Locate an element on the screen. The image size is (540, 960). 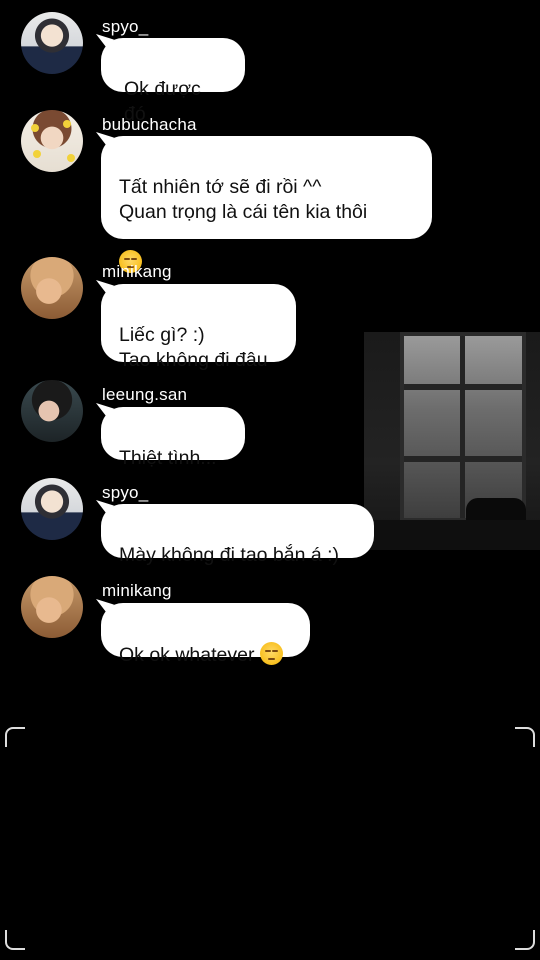
message-text: Liếc gì? :) Tao không đi đâu is located at coordinates (193, 347).